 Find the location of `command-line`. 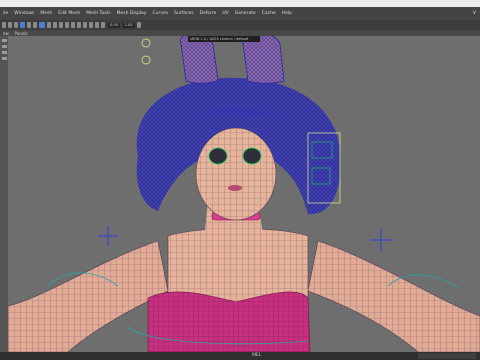

command-line is located at coordinates (447, 356).